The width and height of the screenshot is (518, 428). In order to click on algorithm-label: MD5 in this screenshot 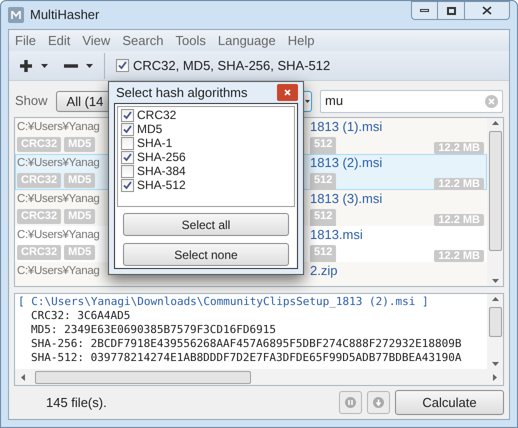, I will do `click(149, 129)`.